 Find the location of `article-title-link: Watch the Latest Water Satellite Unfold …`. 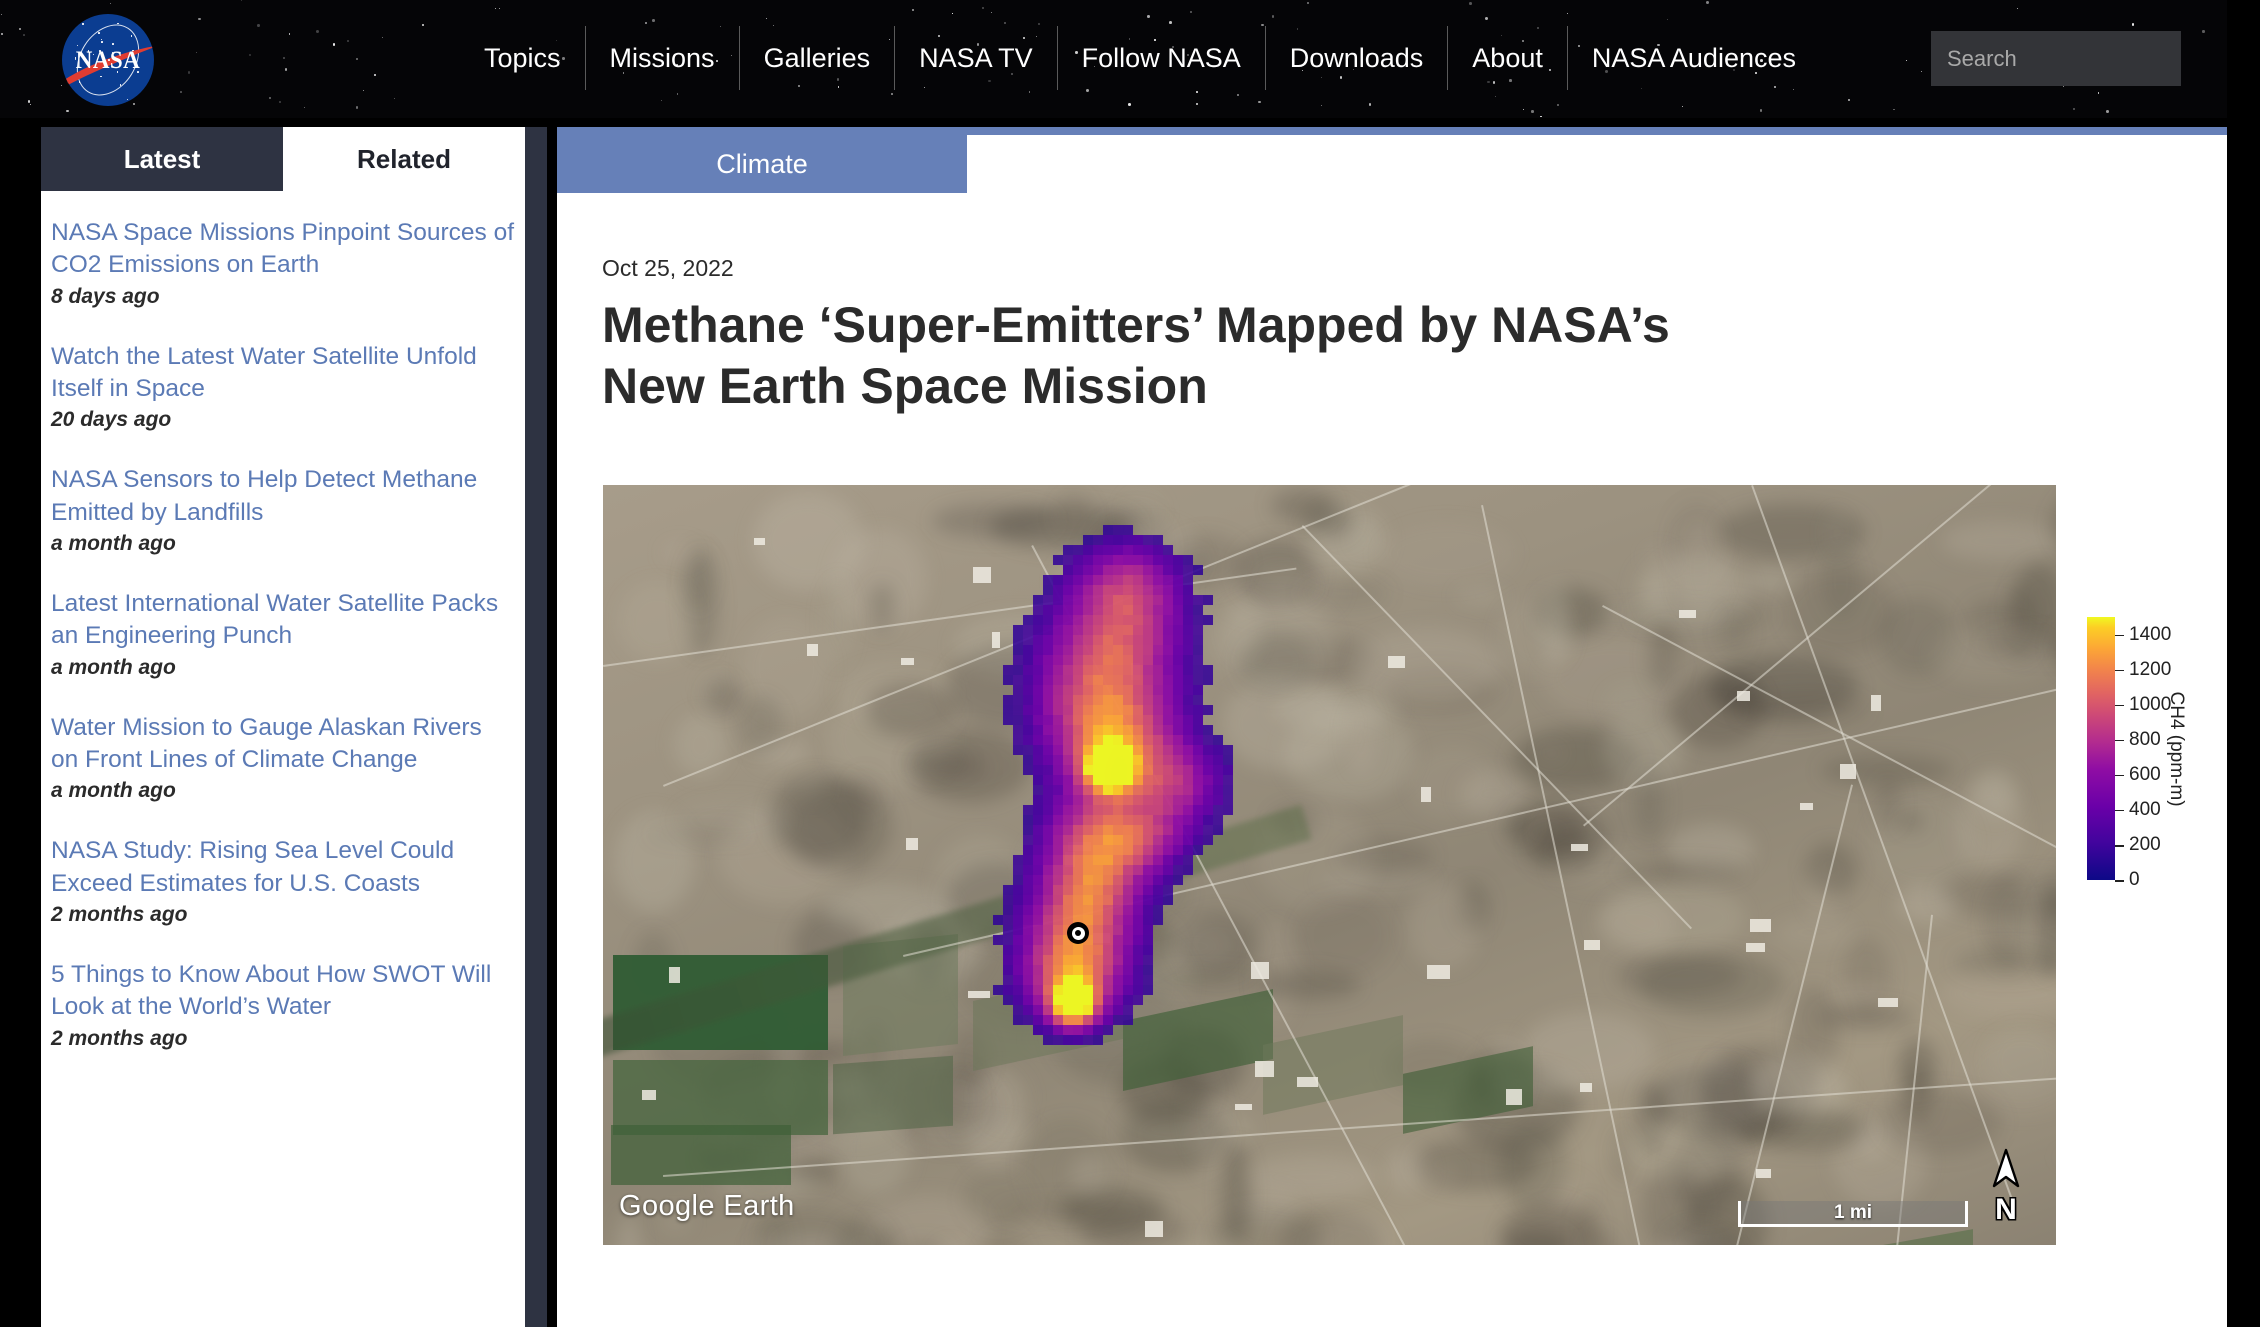

article-title-link: Watch the Latest Water Satellite Unfold … is located at coordinates (283, 373).